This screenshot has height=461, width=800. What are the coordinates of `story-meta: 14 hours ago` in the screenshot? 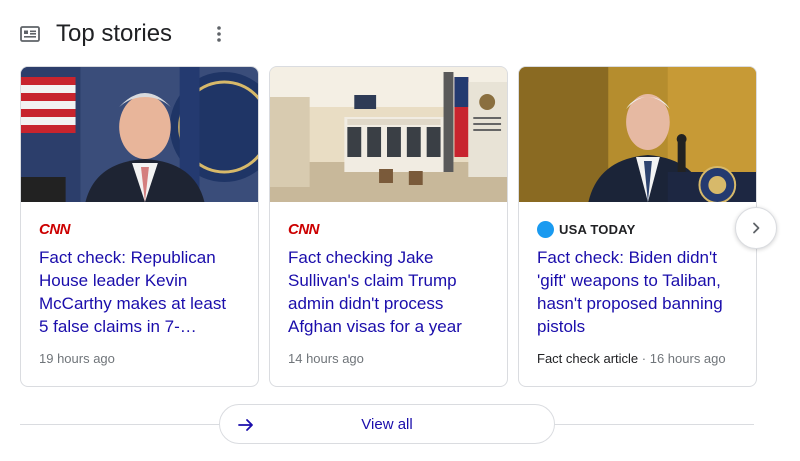 It's located at (326, 358).